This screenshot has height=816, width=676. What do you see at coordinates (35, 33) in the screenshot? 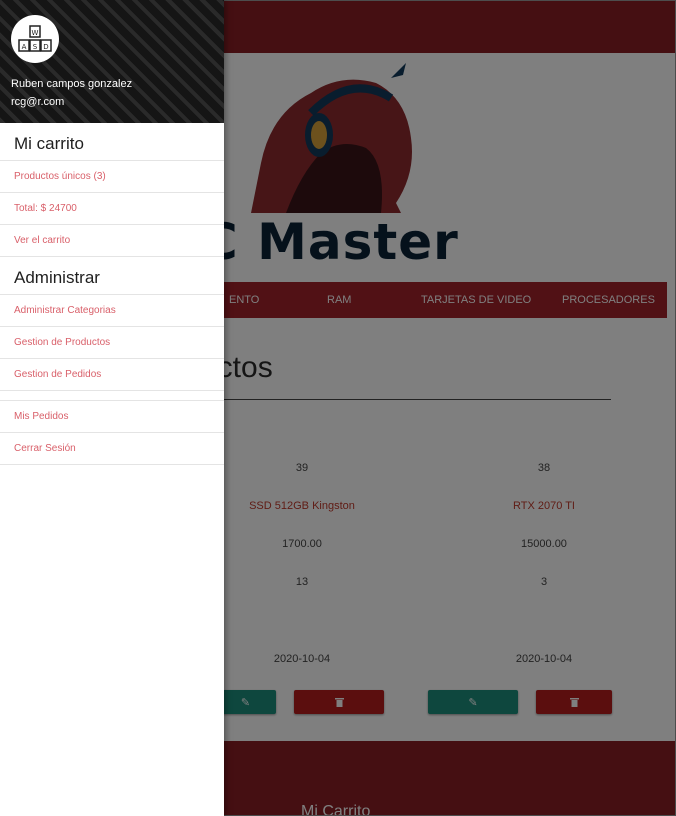
I see `svg-text: W` at bounding box center [35, 33].